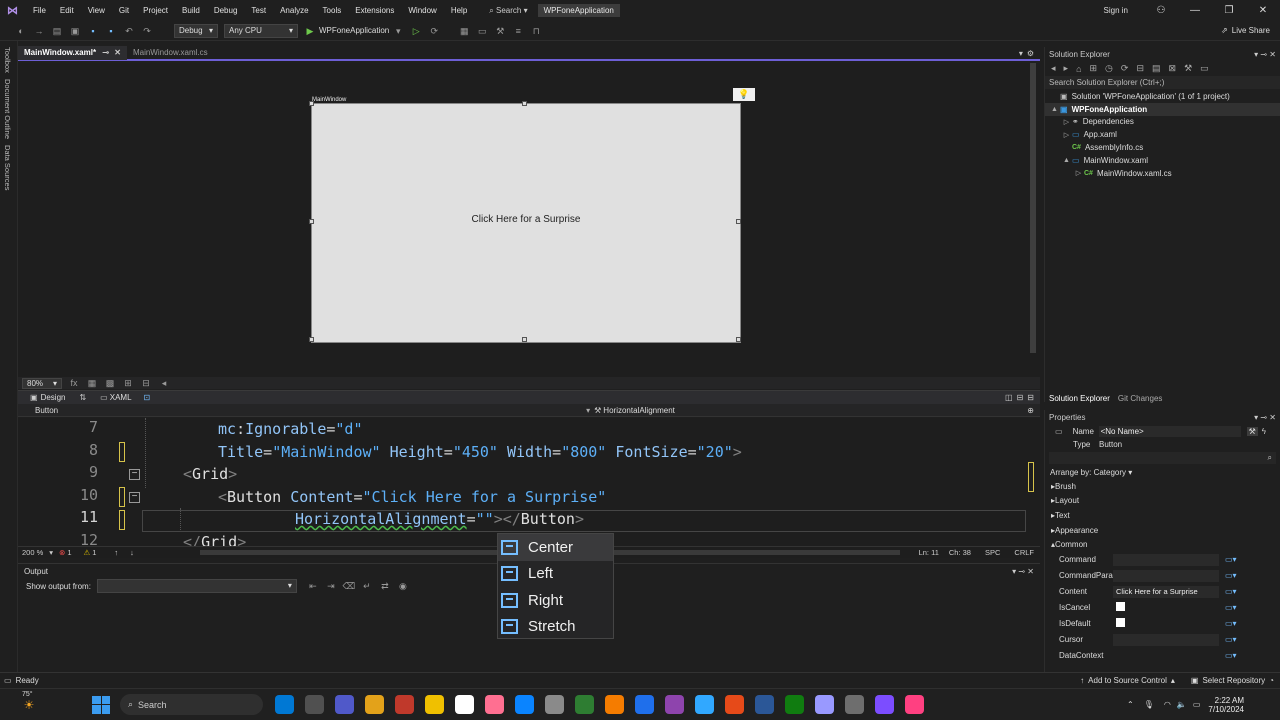  What do you see at coordinates (1162, 122) in the screenshot?
I see `solution-tree-item: ▷ ⚭ Dependencies` at bounding box center [1162, 122].